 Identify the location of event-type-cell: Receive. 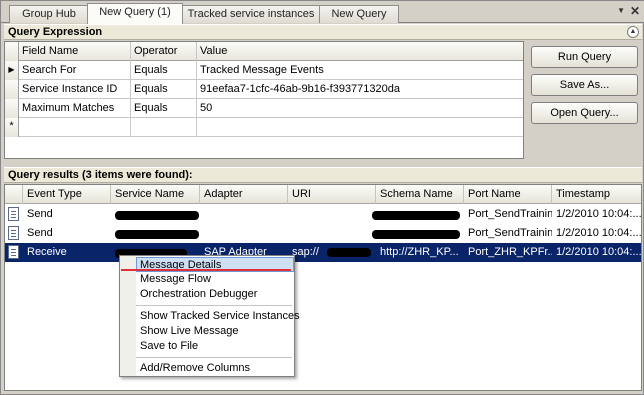
(47, 252).